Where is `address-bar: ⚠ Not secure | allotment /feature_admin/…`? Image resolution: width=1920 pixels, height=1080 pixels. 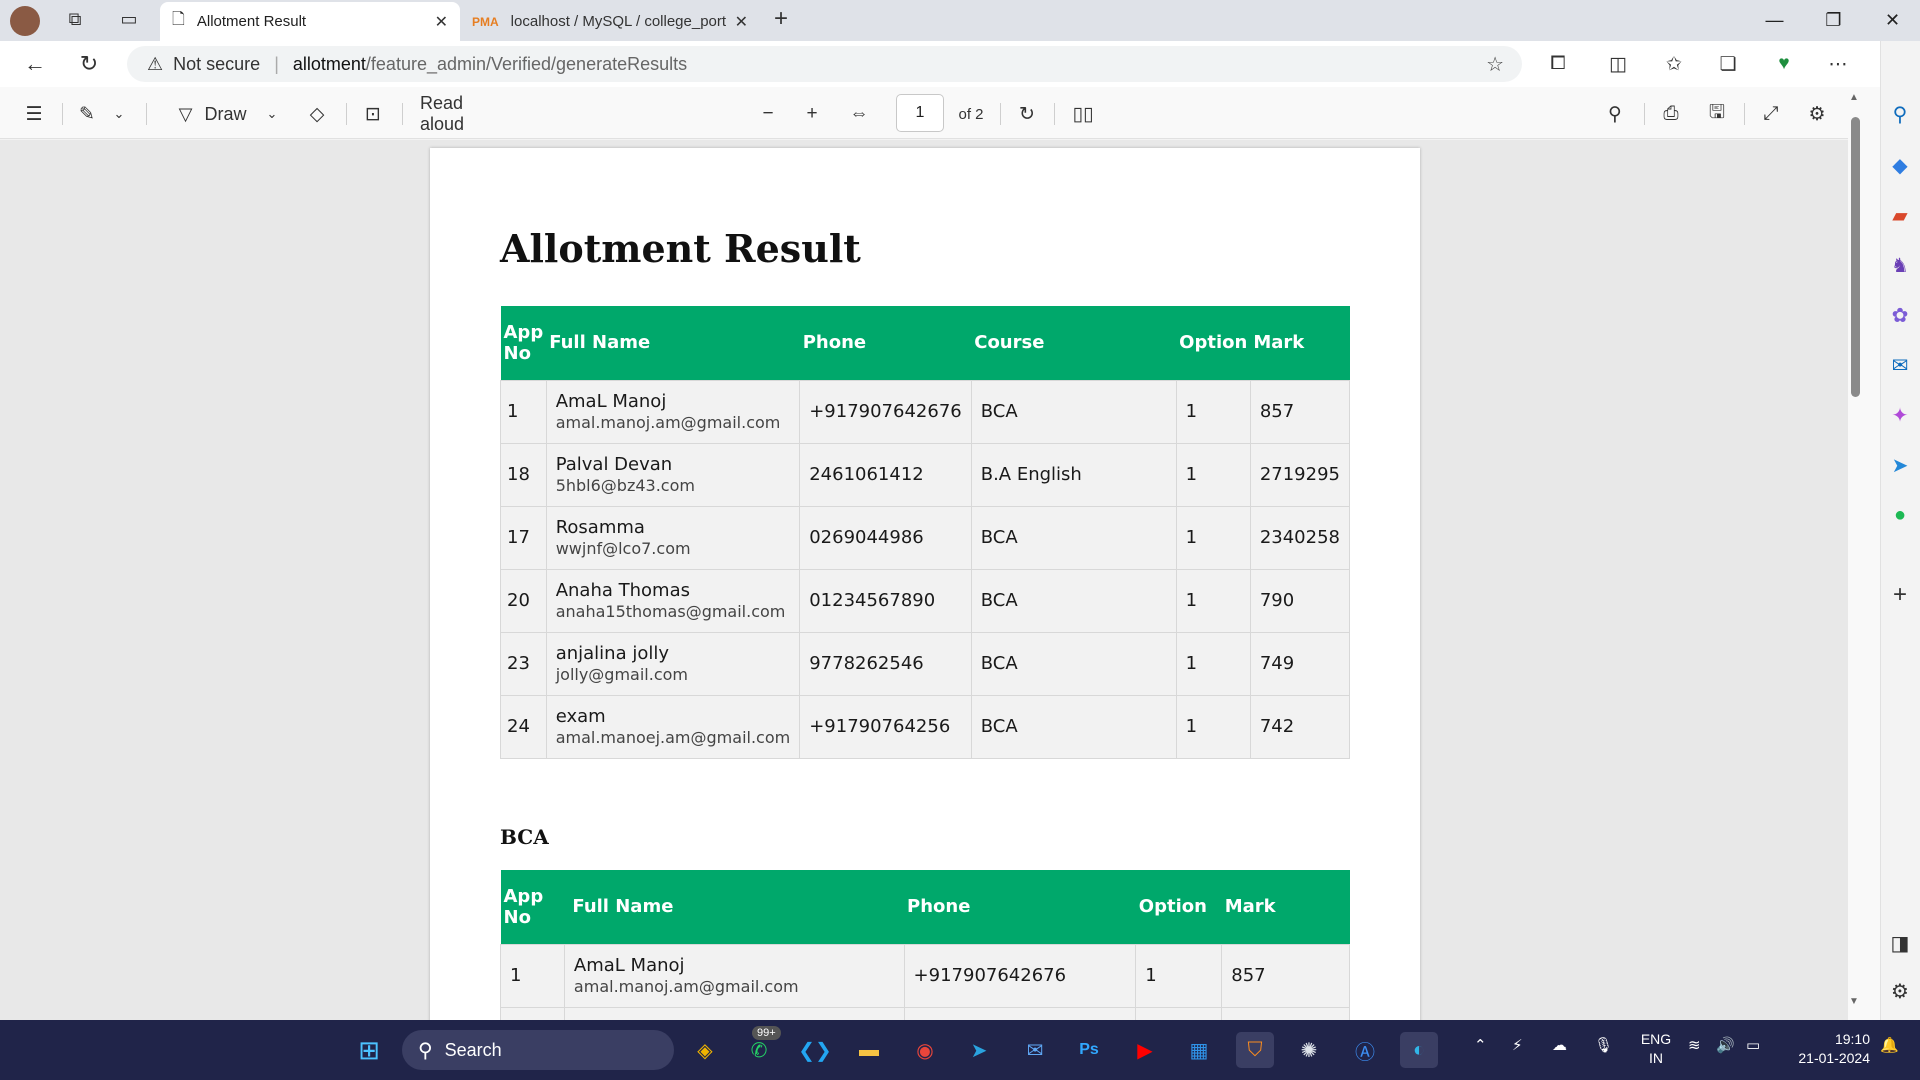 address-bar: ⚠ Not secure | allotment /feature_admin/… is located at coordinates (824, 64).